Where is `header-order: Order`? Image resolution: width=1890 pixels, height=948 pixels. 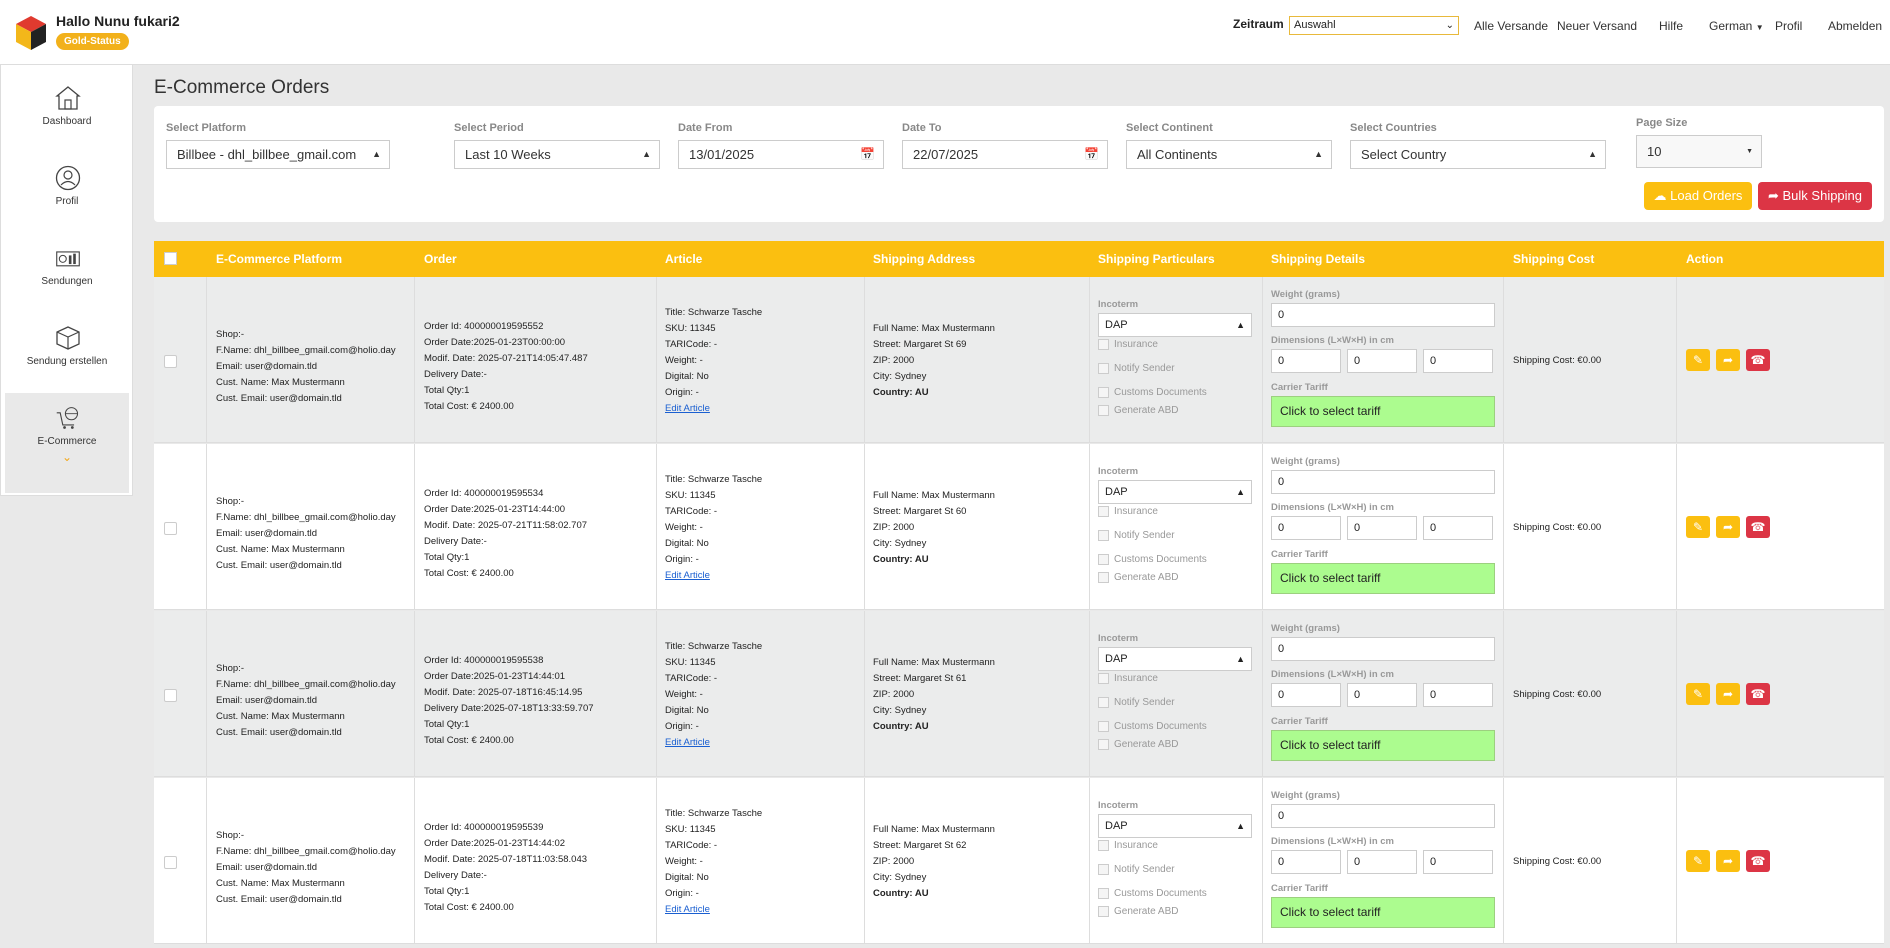 header-order: Order is located at coordinates (440, 259).